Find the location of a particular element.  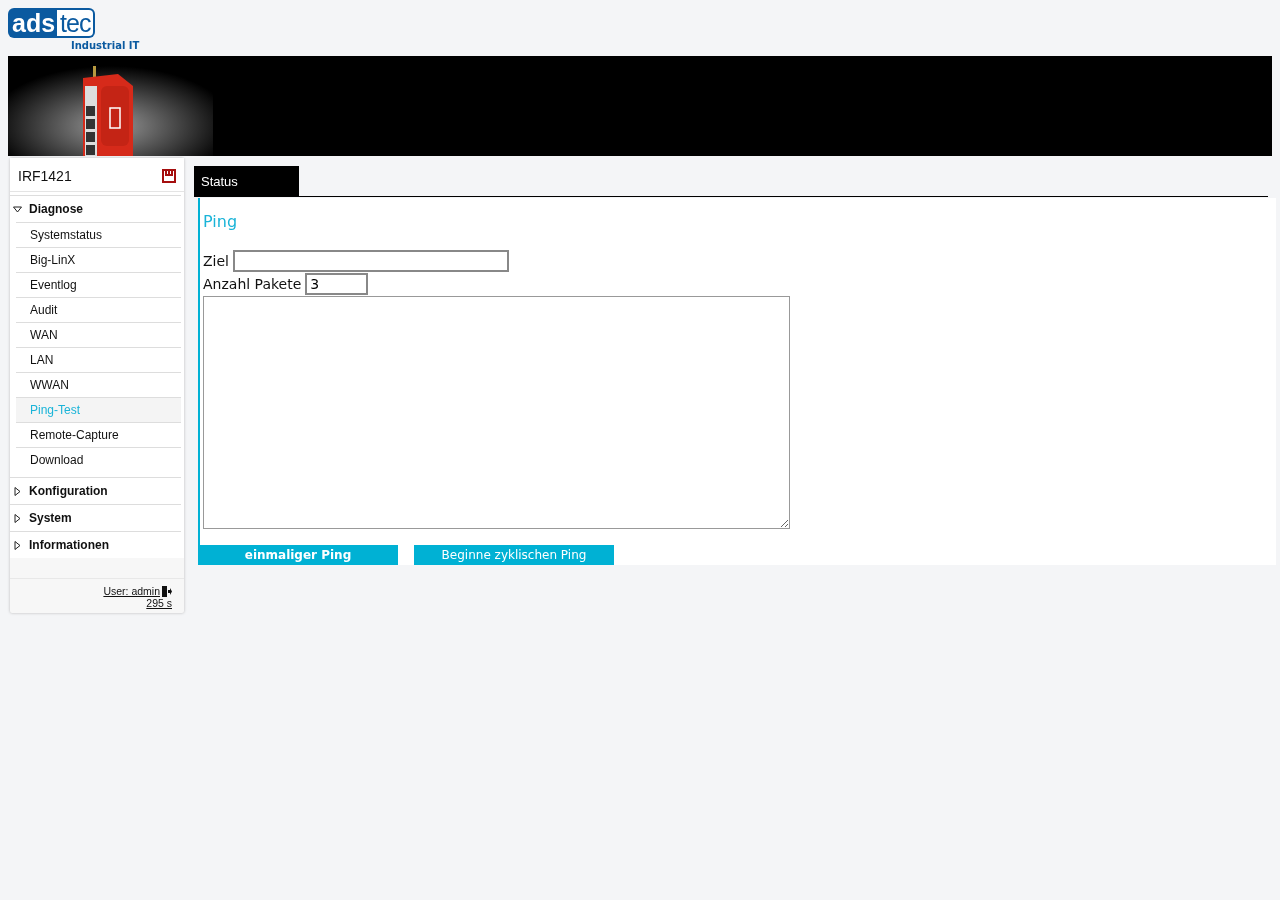

logo: ads tec is located at coordinates (52, 23).